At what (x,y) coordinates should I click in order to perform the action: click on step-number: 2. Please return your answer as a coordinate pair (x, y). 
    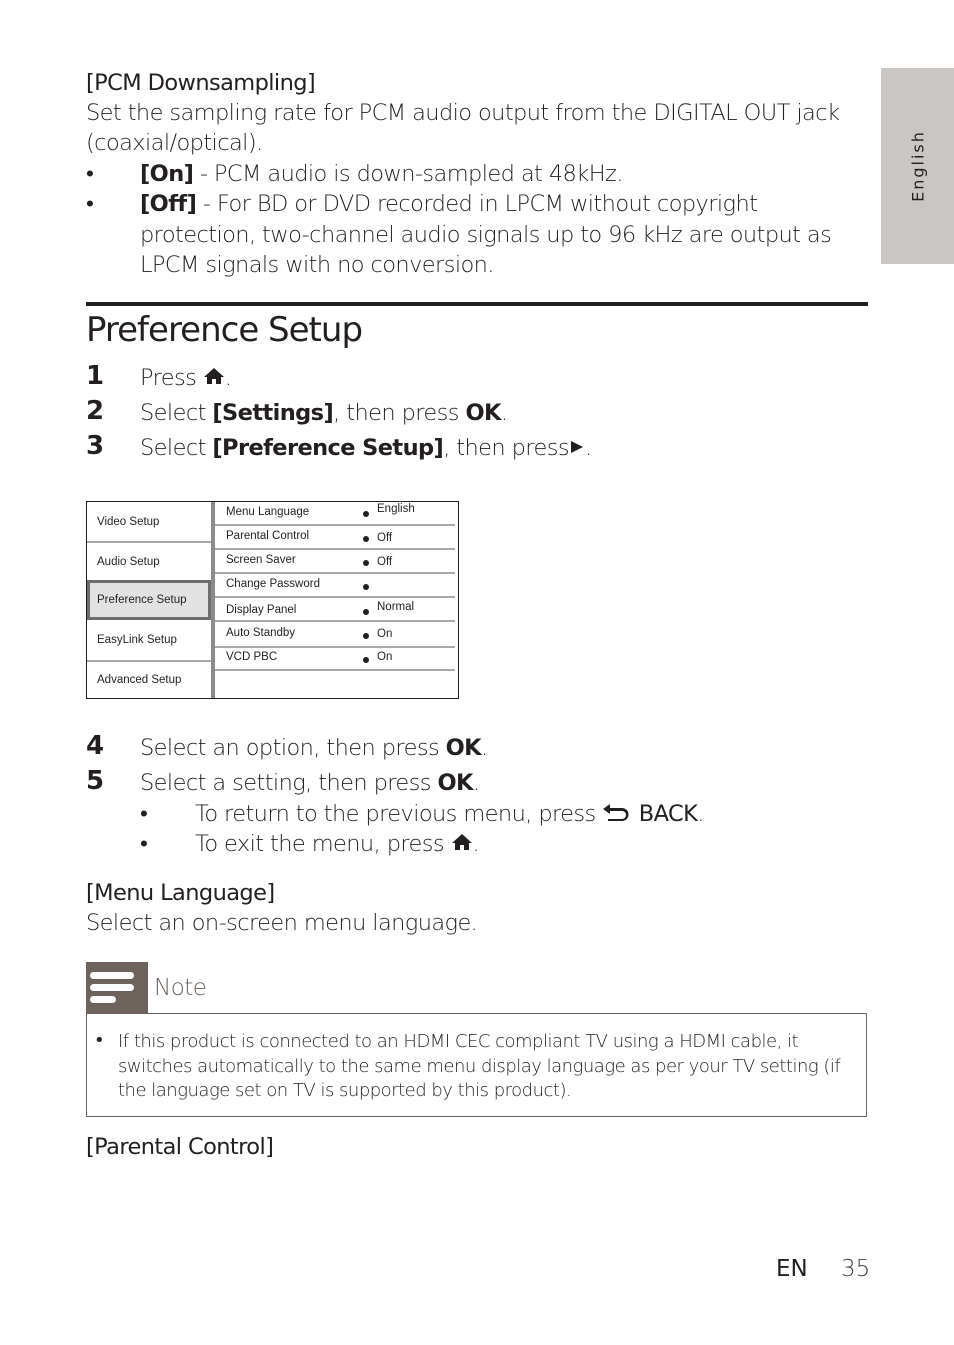
    Looking at the image, I should click on (95, 411).